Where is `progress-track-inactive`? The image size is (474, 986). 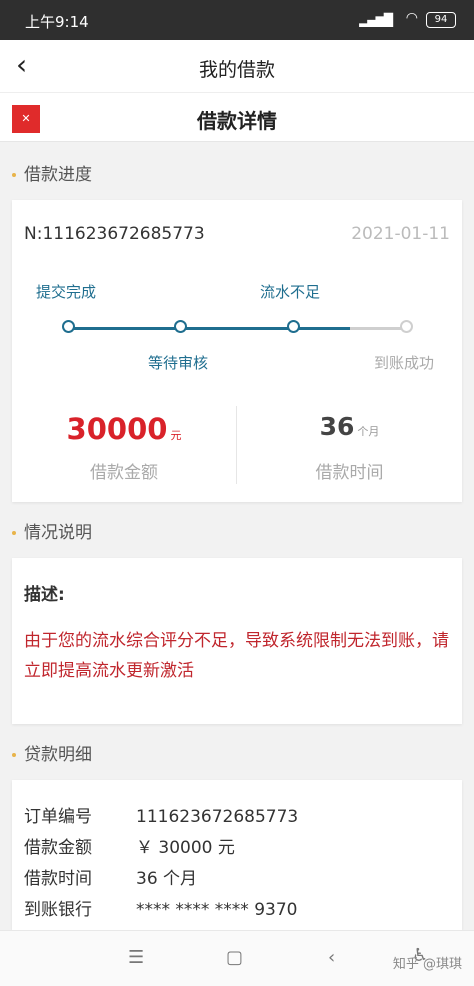 progress-track-inactive is located at coordinates (378, 328).